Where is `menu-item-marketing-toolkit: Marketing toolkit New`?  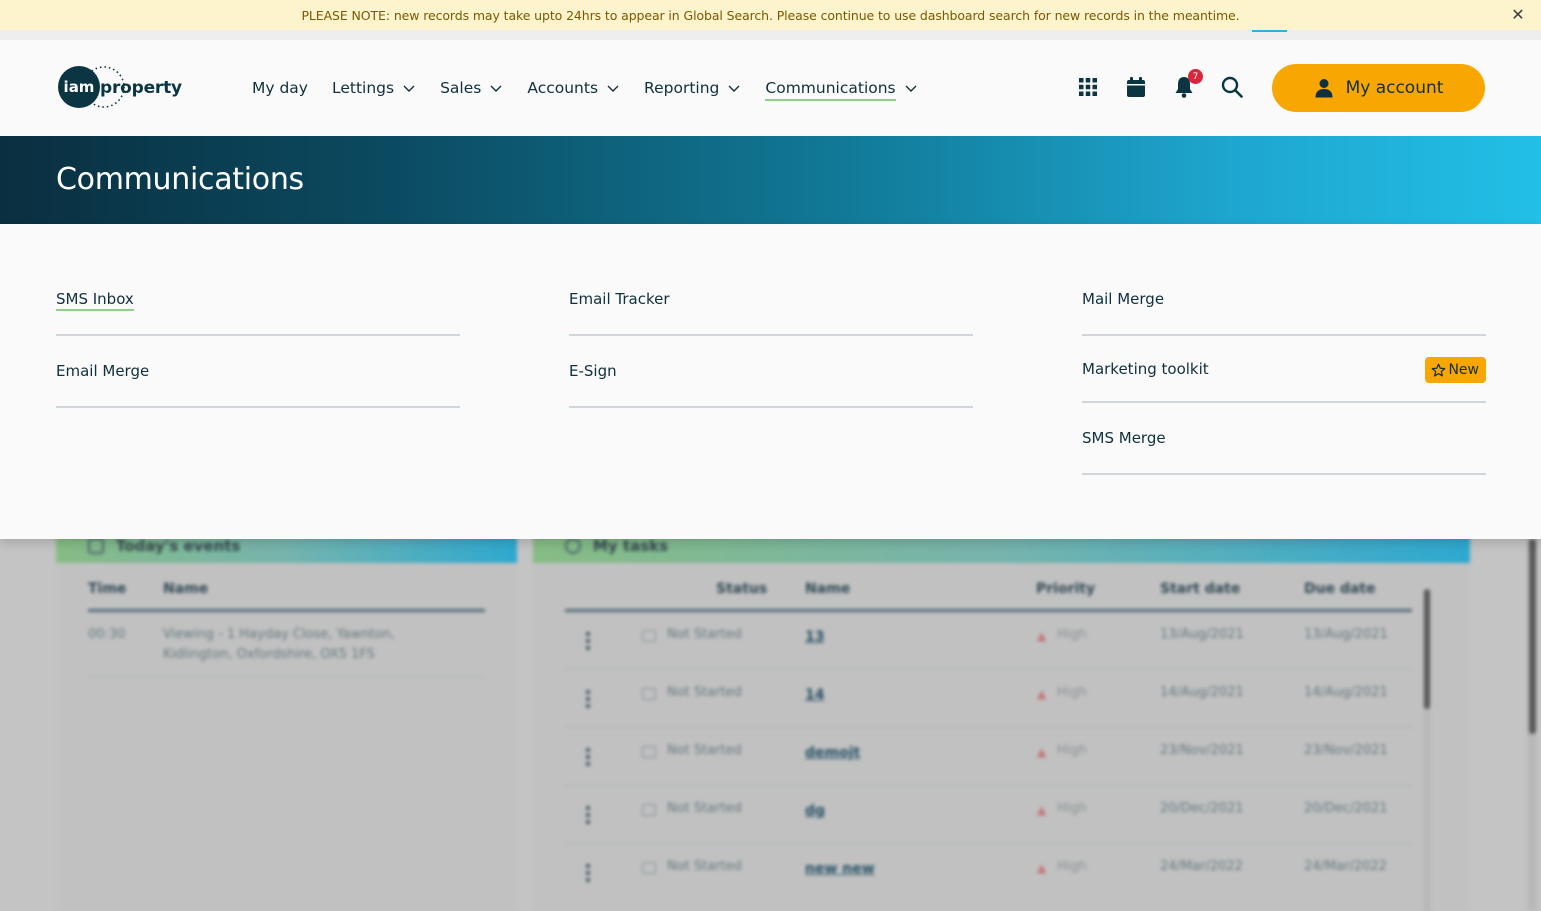 menu-item-marketing-toolkit: Marketing toolkit New is located at coordinates (1284, 369).